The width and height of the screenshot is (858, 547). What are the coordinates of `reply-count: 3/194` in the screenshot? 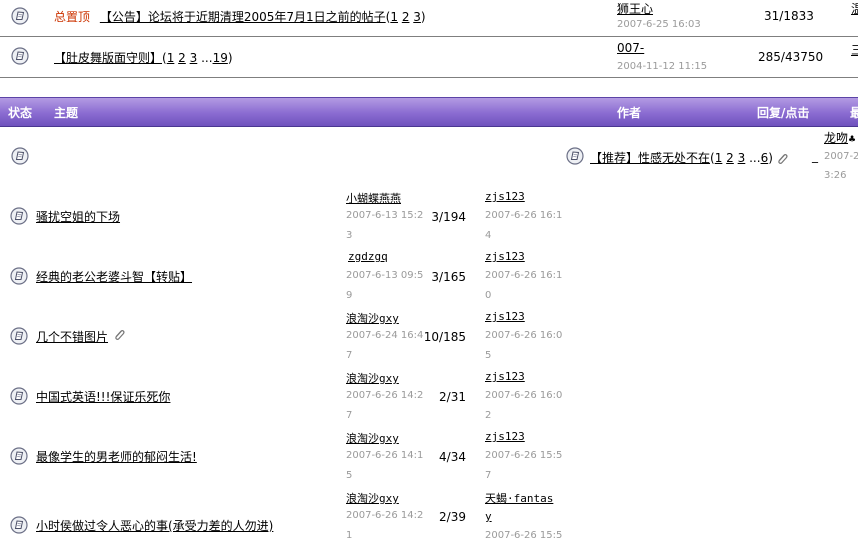 It's located at (448, 217).